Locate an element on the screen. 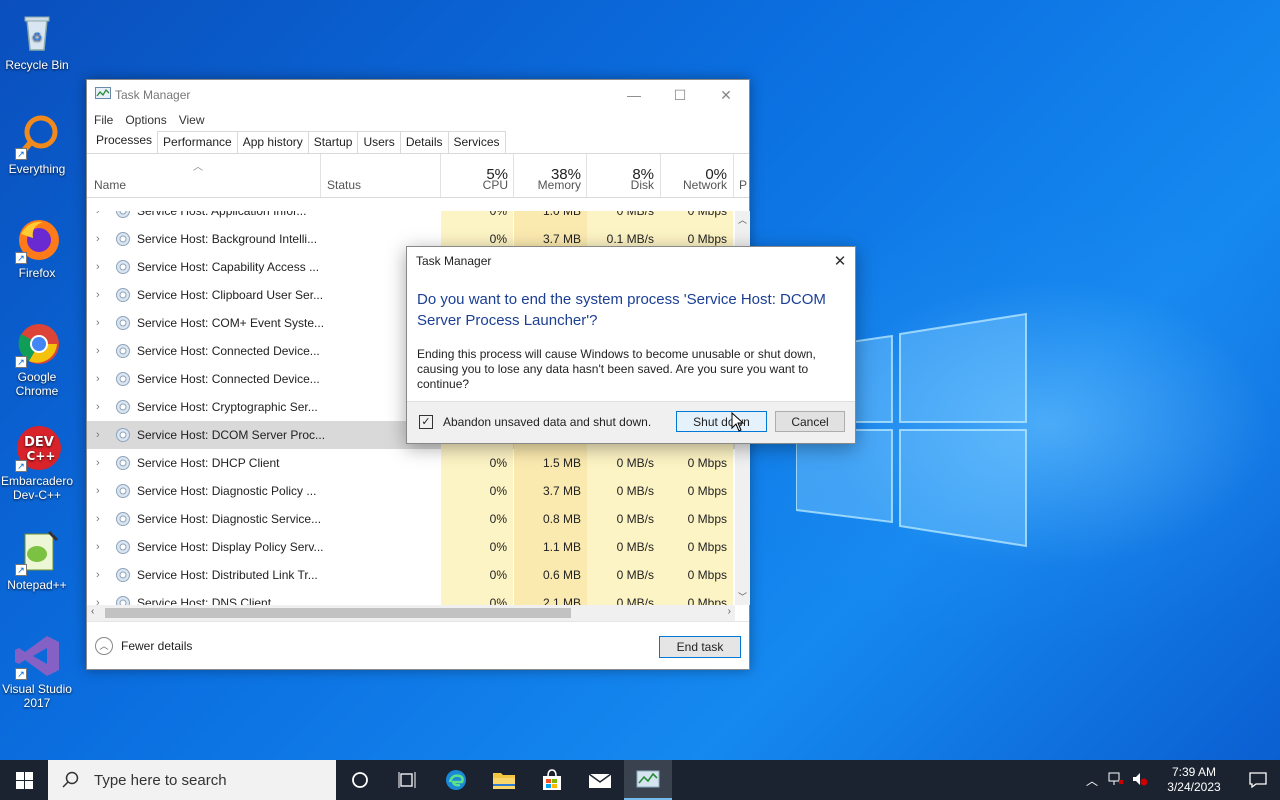 The image size is (1280, 800). abandon-data-checkbox: ✓ Abandon unsaved data and shut down. is located at coordinates (535, 422).